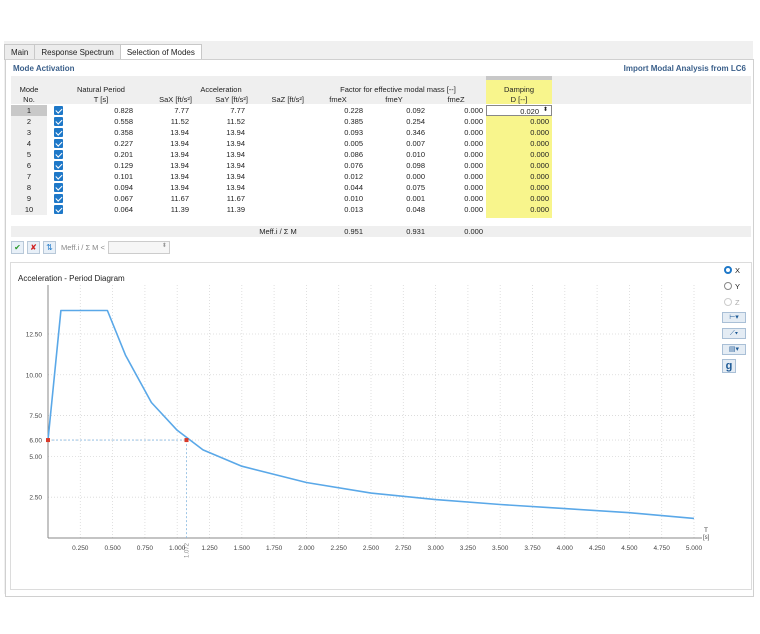  What do you see at coordinates (29, 110) in the screenshot?
I see `mode-number: 1` at bounding box center [29, 110].